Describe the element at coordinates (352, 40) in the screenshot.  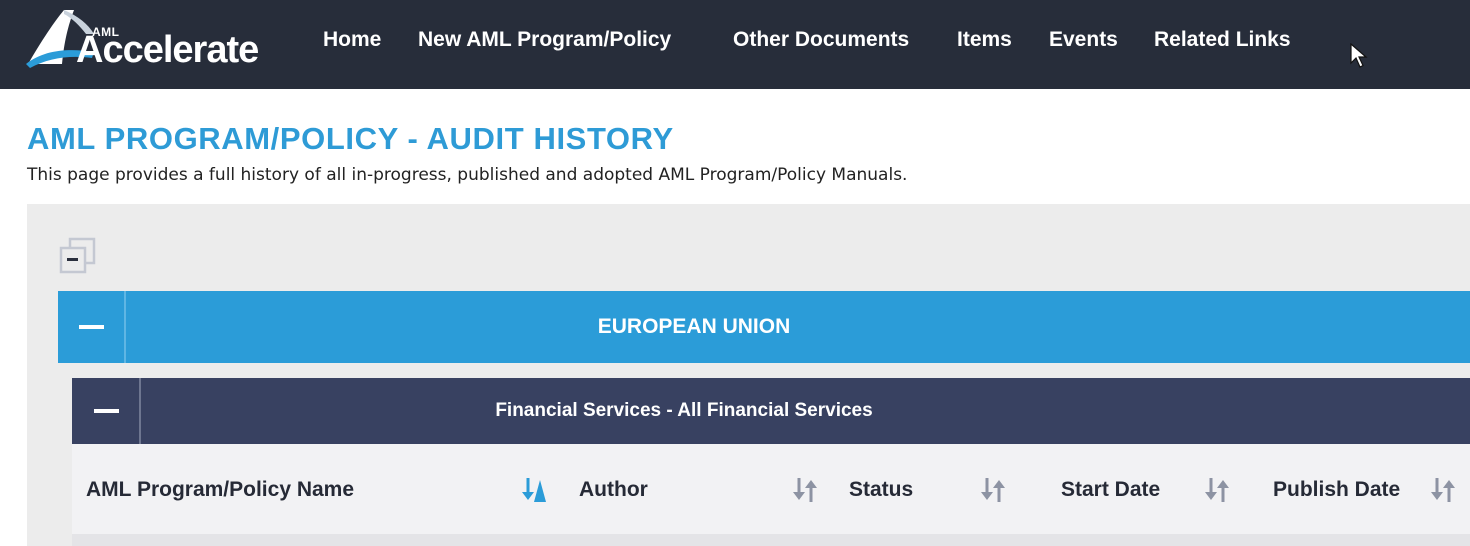
I see `nav-home: Home` at that location.